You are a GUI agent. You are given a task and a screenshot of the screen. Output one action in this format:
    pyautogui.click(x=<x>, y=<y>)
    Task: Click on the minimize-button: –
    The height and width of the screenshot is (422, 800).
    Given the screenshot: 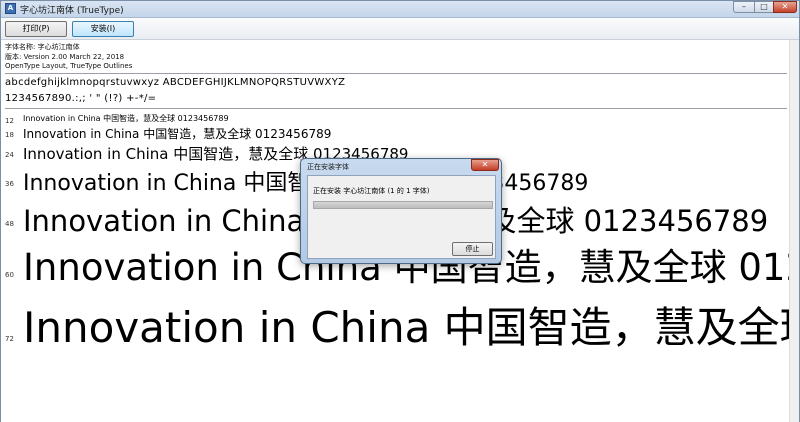 What is the action you would take?
    pyautogui.click(x=744, y=7)
    